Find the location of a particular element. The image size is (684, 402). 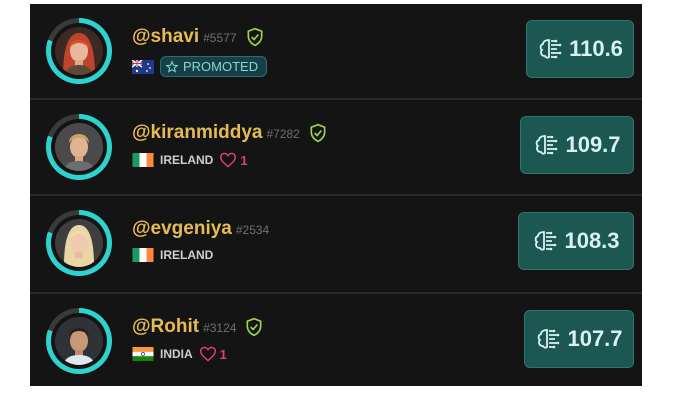

score-button: 109.7 is located at coordinates (577, 145).